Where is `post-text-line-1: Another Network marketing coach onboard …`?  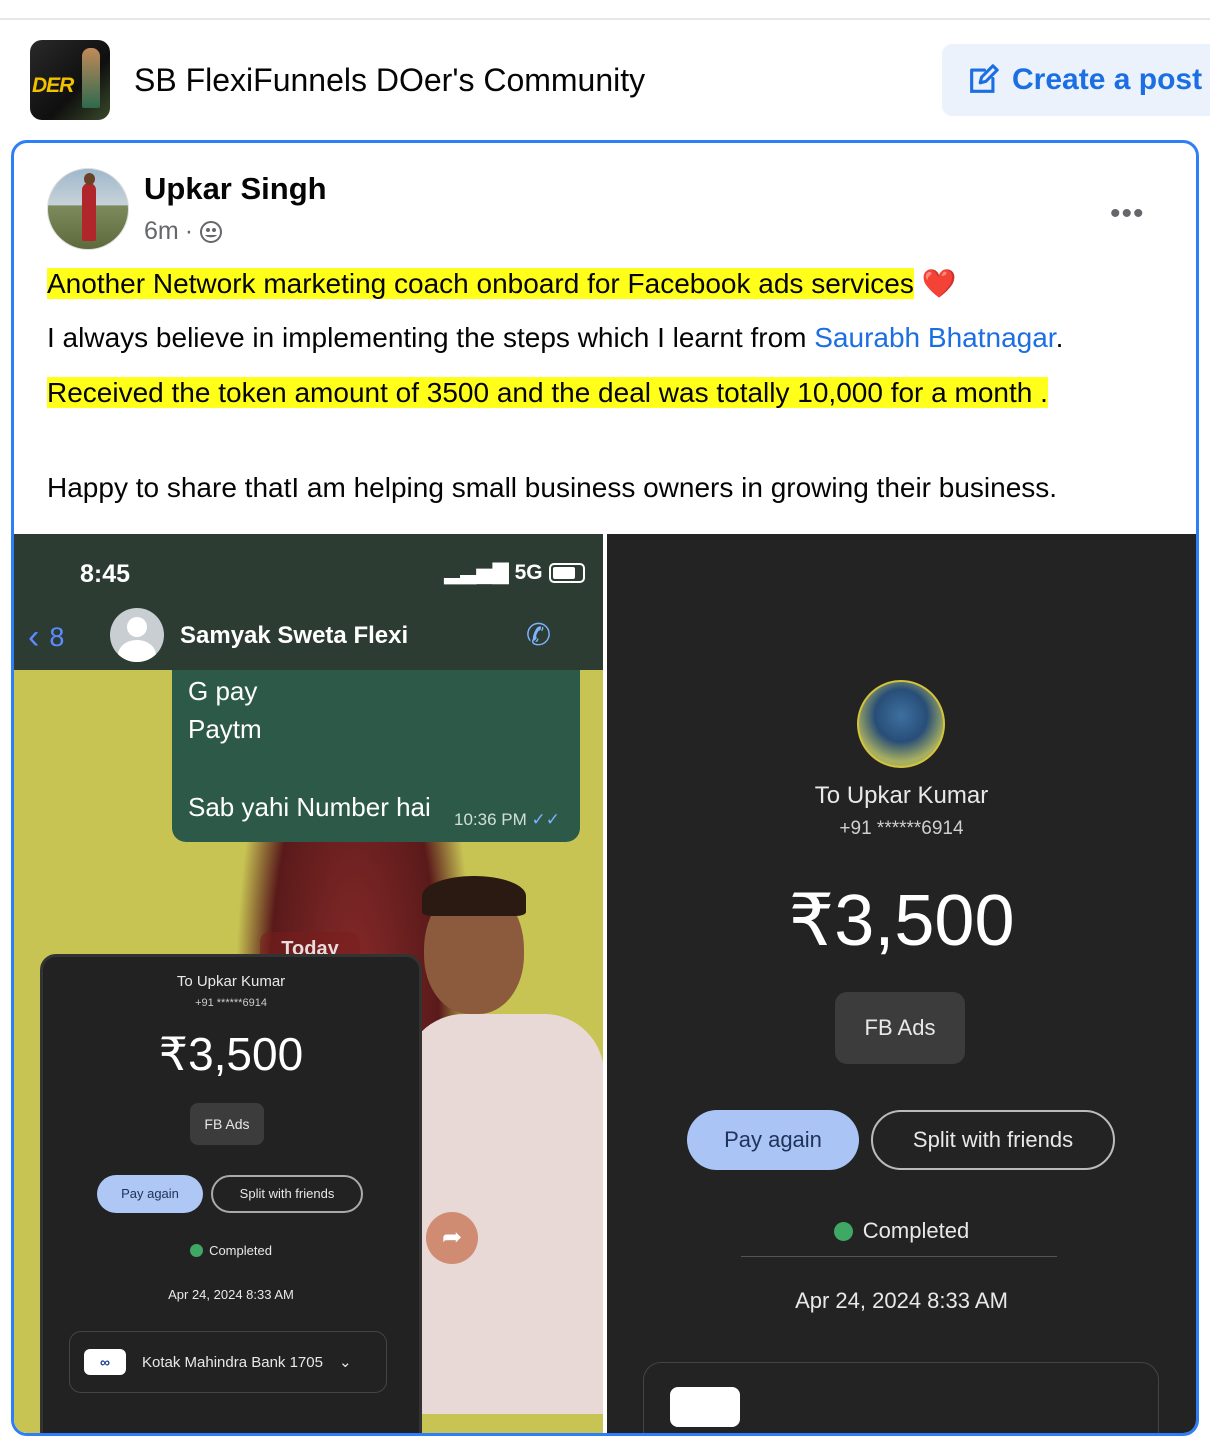 post-text-line-1: Another Network marketing coach onboard … is located at coordinates (502, 283).